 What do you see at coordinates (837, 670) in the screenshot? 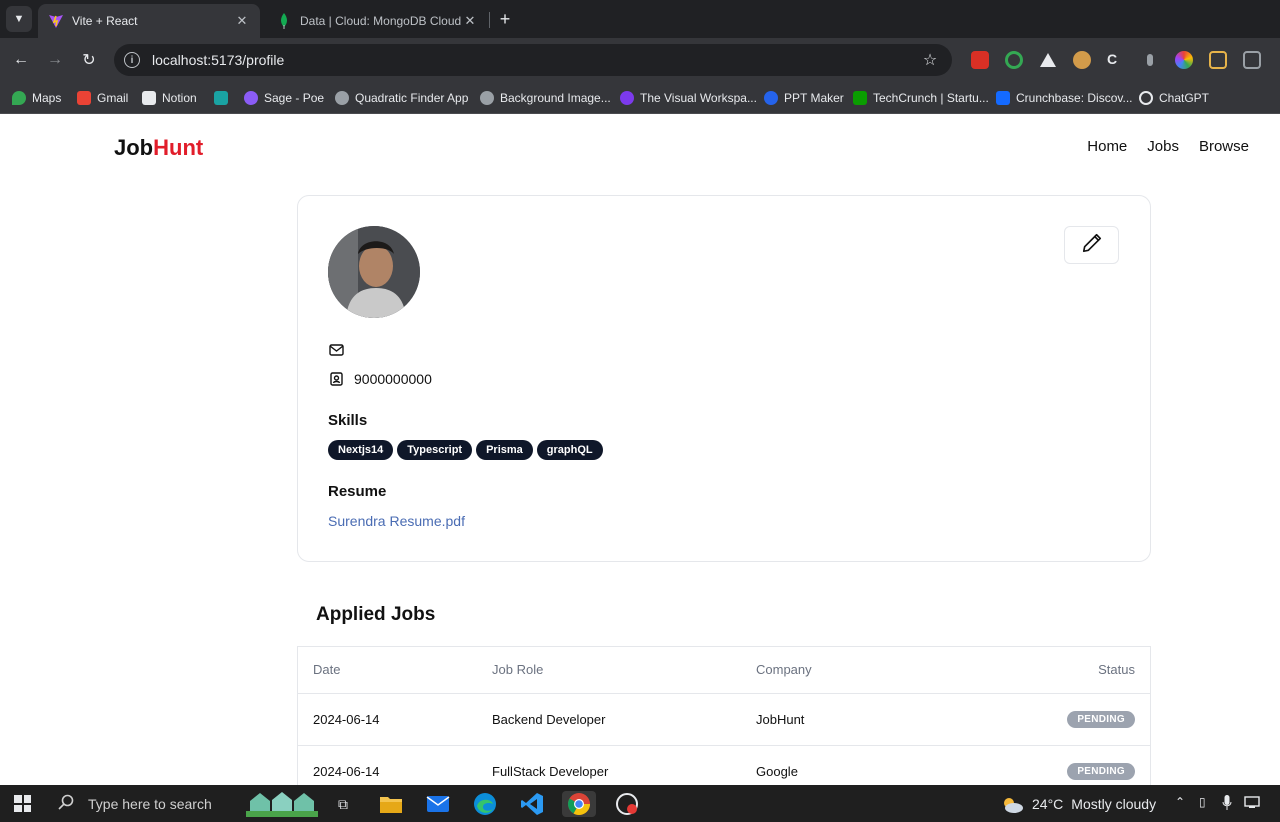
I see `column-header-company: Company` at bounding box center [837, 670].